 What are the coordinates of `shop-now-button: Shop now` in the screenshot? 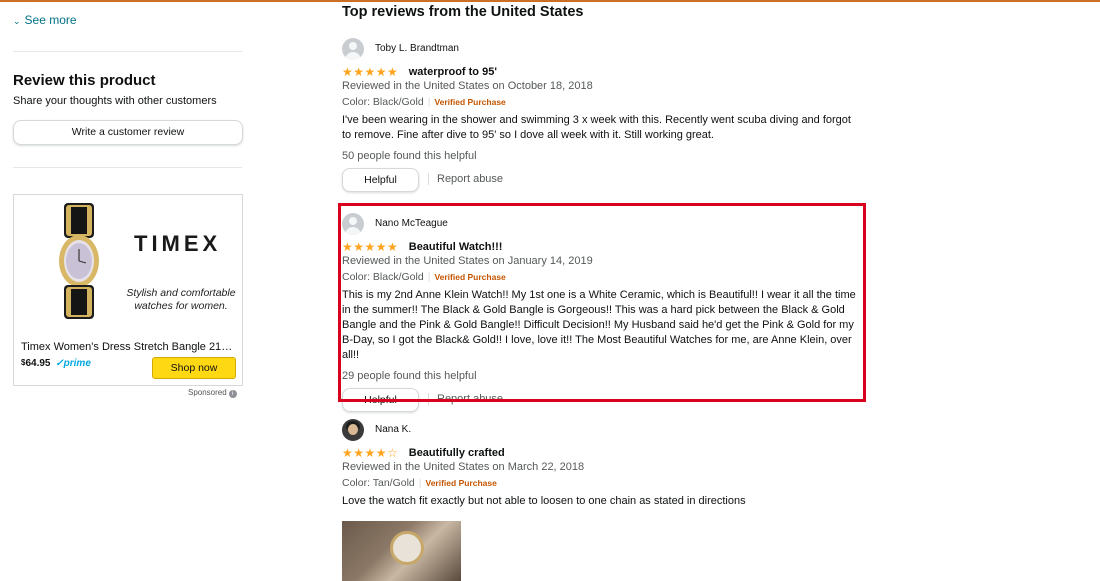 It's located at (194, 368).